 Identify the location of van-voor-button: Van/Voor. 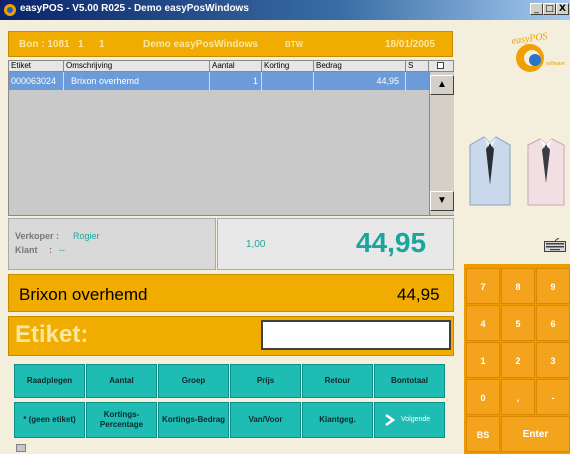
(265, 420).